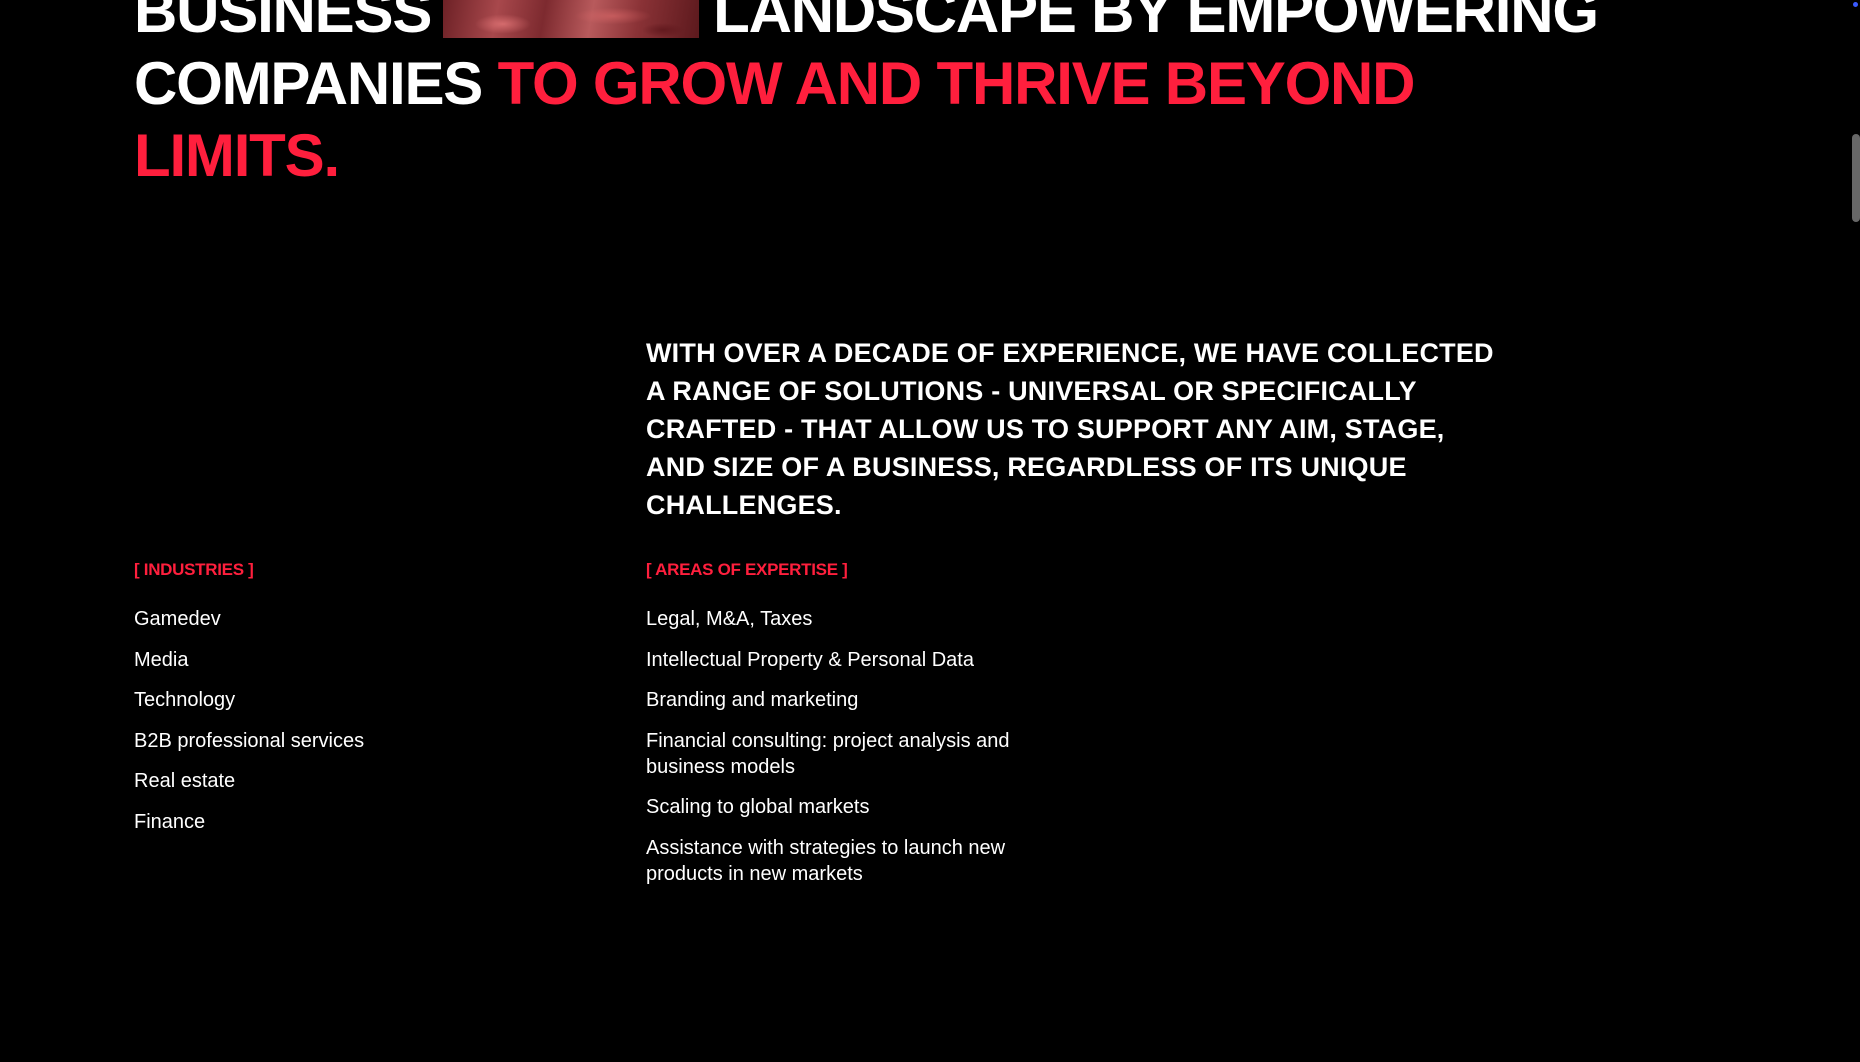 This screenshot has width=1860, height=1062. I want to click on scrollbar-thumb, so click(1856, 178).